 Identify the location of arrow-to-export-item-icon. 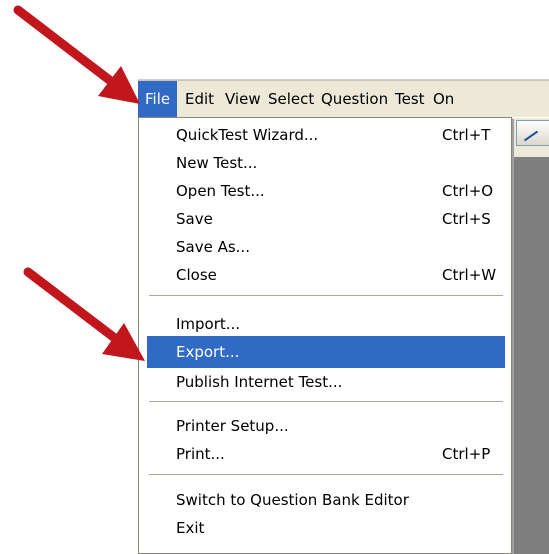
(84, 314).